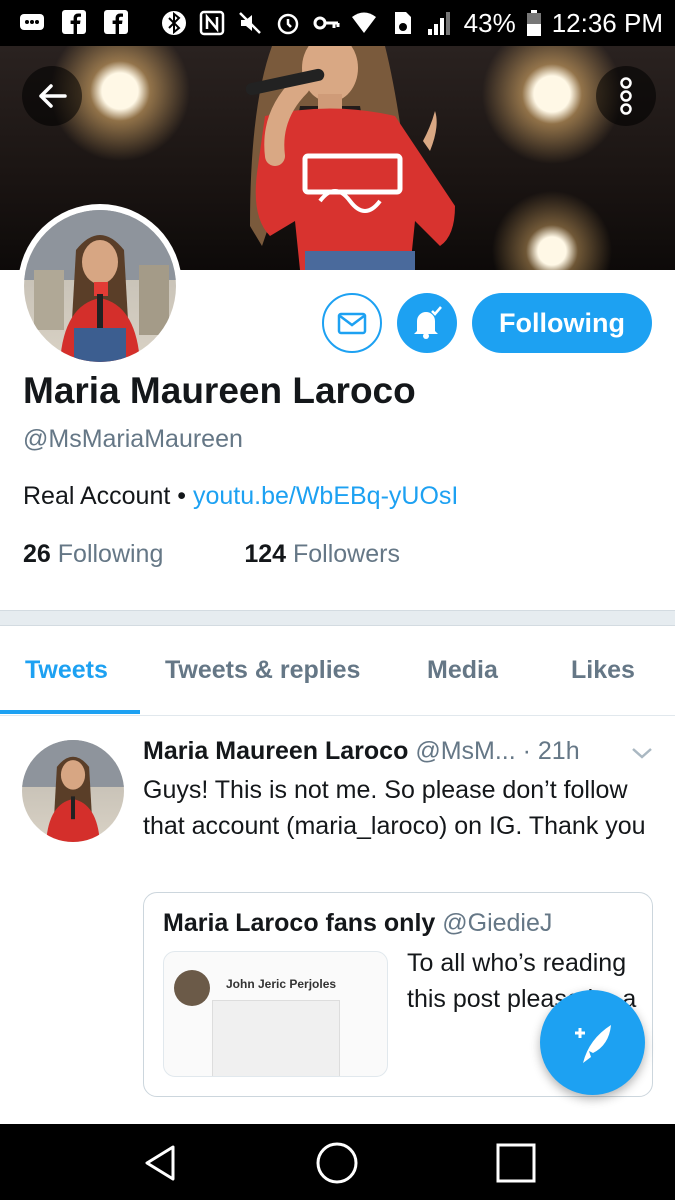 The width and height of the screenshot is (675, 1200). I want to click on profile-name: Maria Maureen Laroco, so click(219, 390).